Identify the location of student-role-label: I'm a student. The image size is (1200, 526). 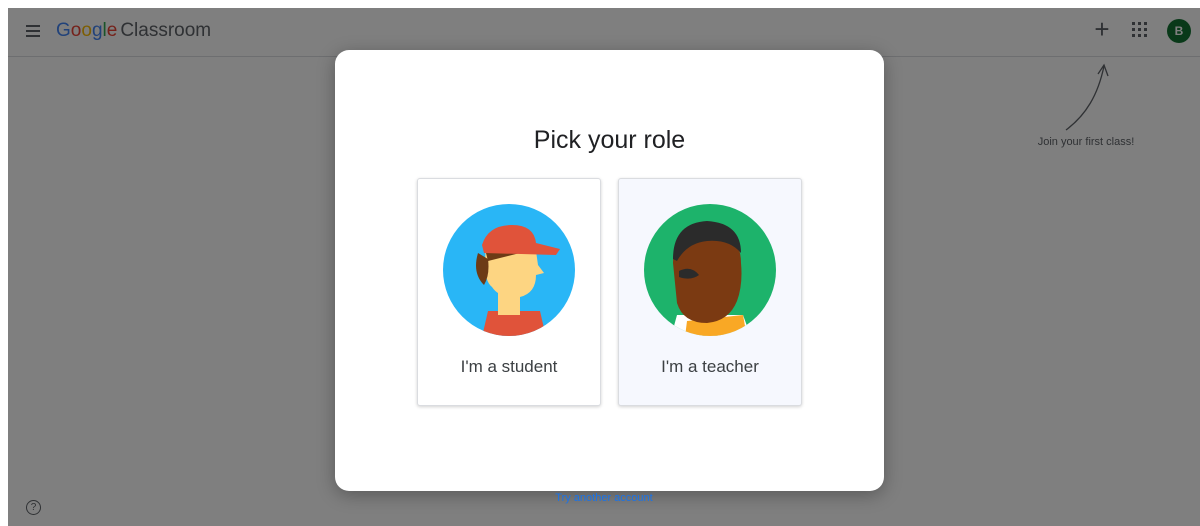
(509, 366).